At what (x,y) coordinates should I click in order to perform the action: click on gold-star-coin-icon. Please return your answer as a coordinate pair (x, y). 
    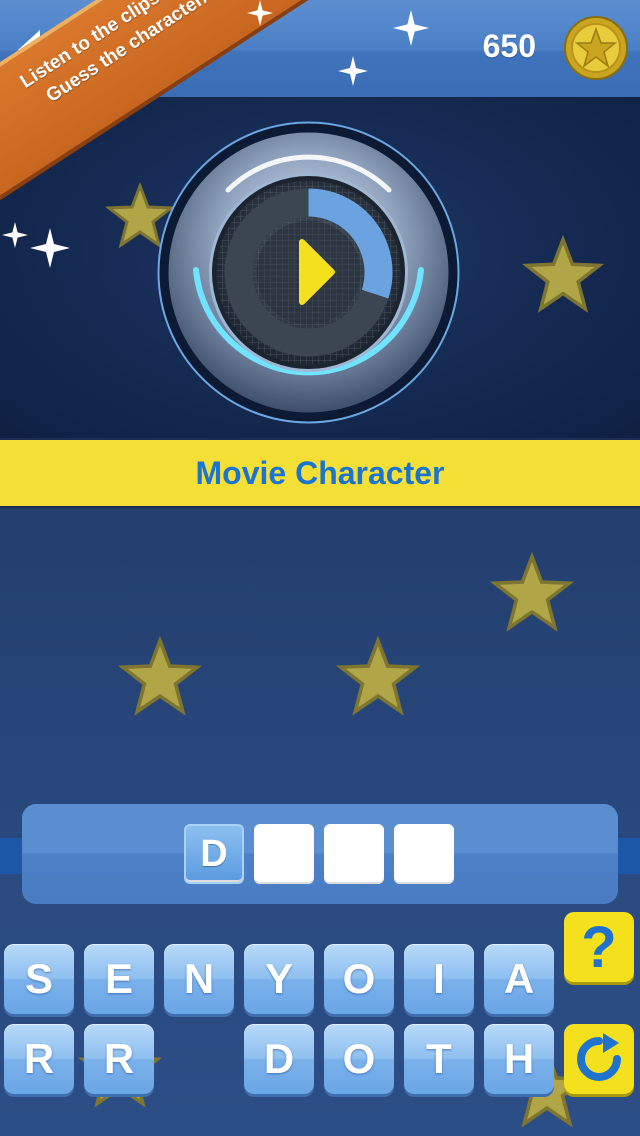
    Looking at the image, I should click on (596, 48).